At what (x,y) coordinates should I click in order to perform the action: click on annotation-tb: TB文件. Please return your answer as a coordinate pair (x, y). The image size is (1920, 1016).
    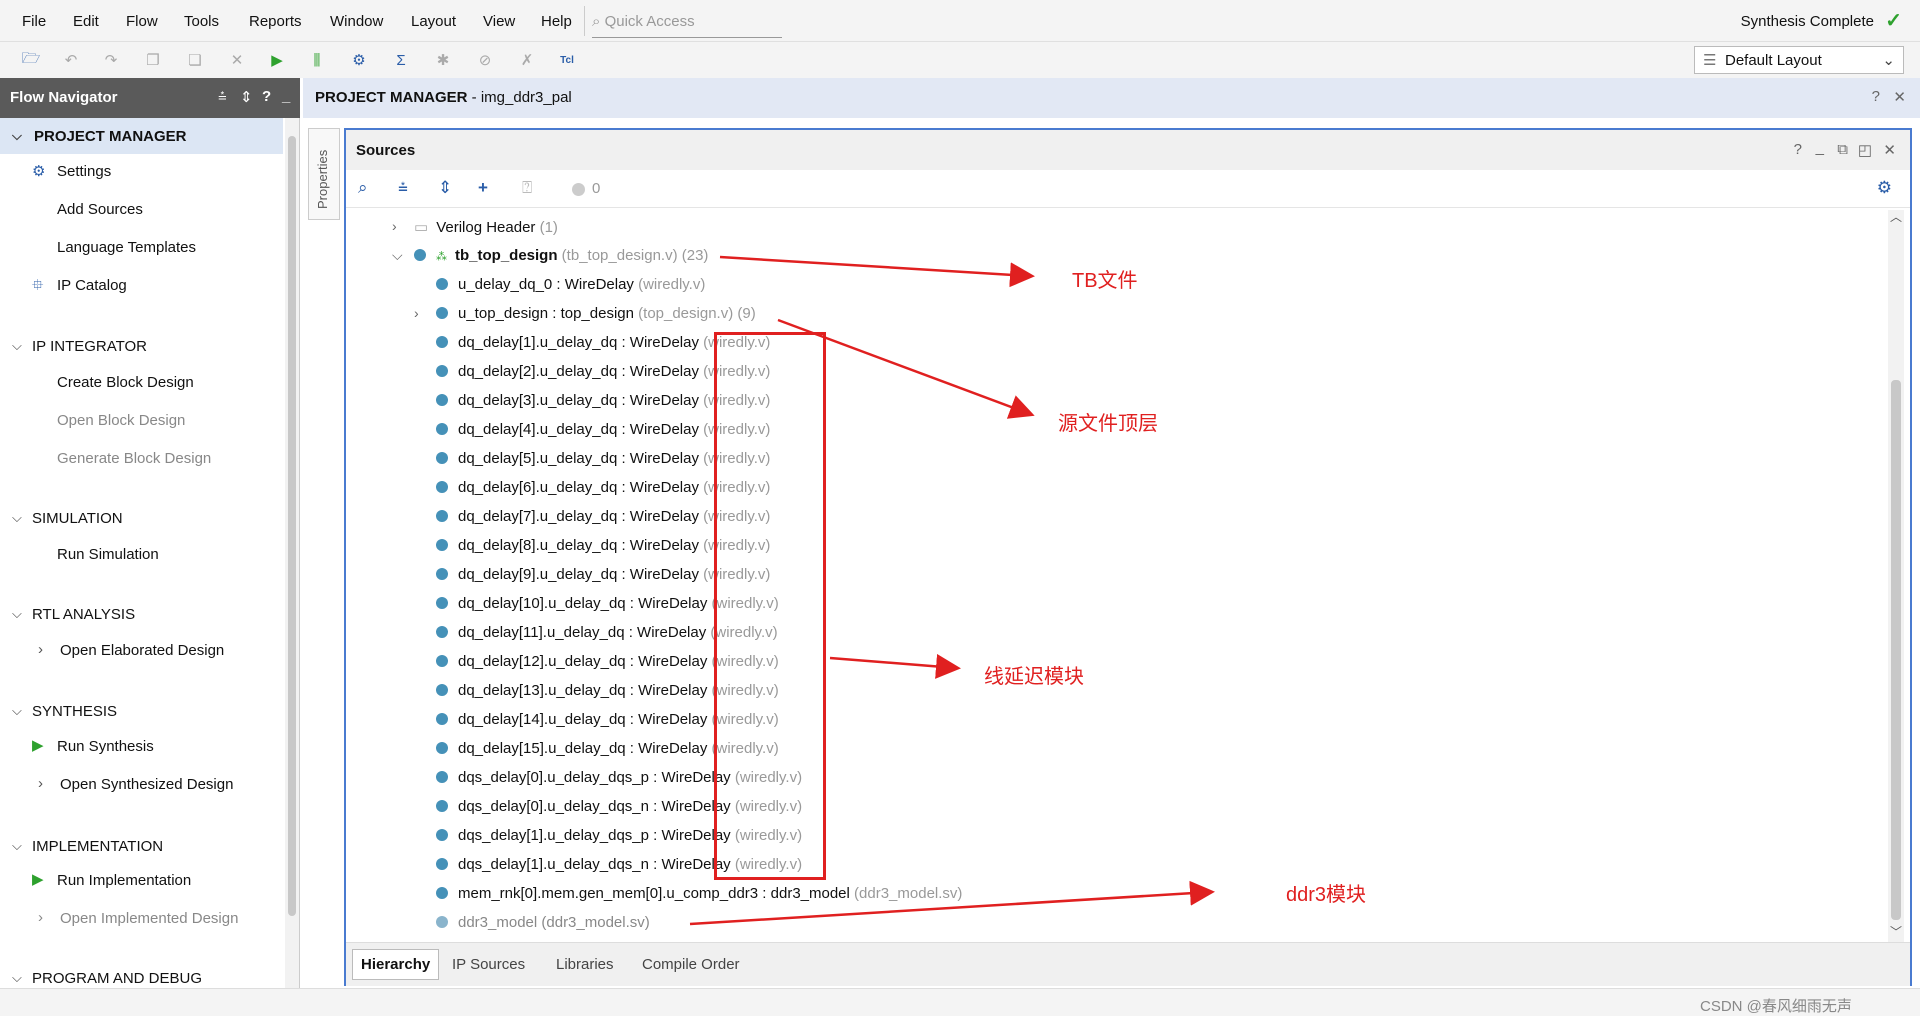
    Looking at the image, I should click on (1105, 281).